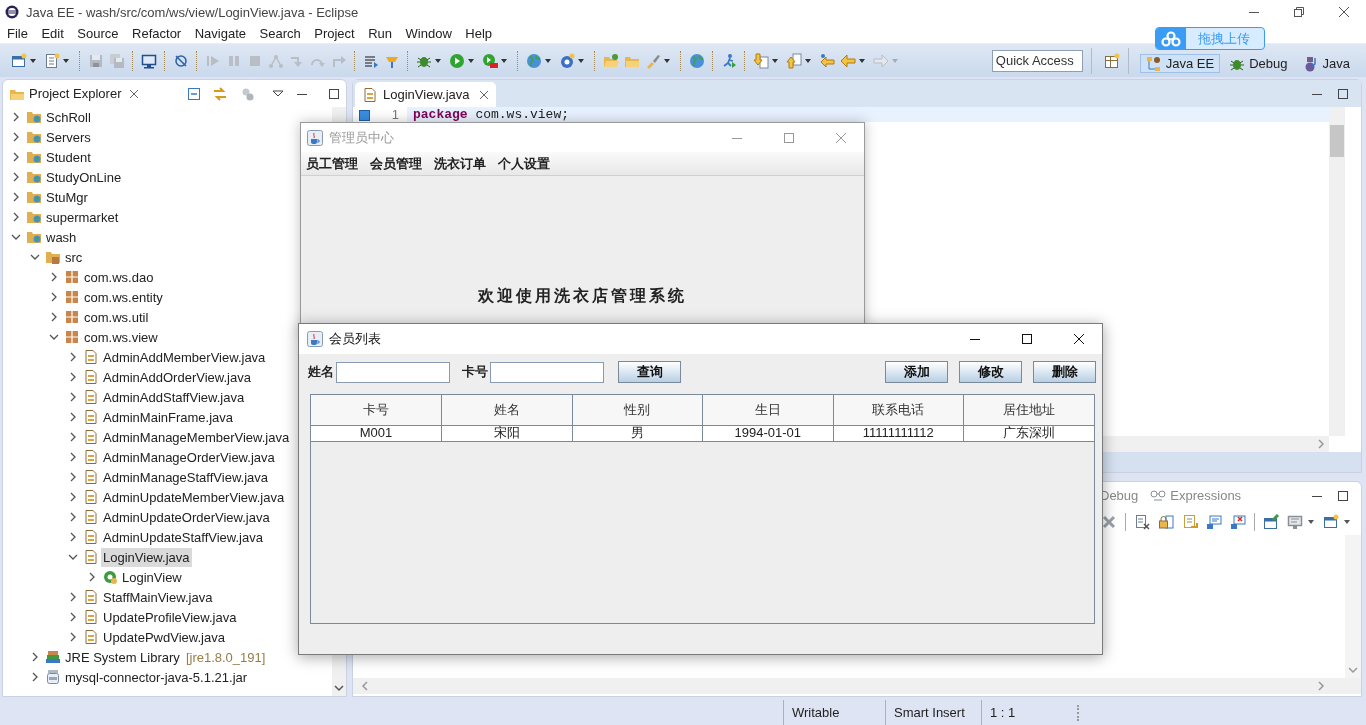 Image resolution: width=1366 pixels, height=725 pixels. What do you see at coordinates (1142, 522) in the screenshot?
I see `document-cross-icon` at bounding box center [1142, 522].